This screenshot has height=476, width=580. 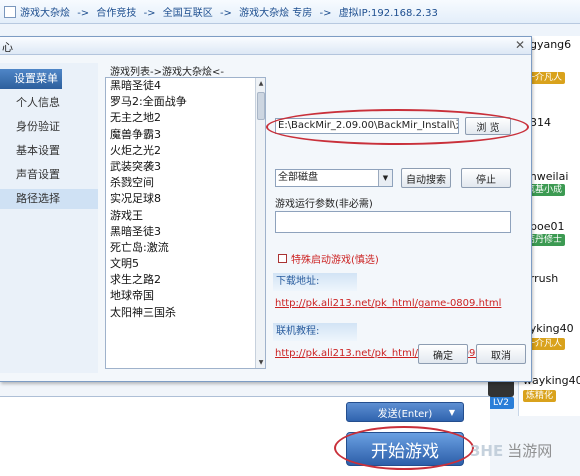 What do you see at coordinates (49, 175) in the screenshot?
I see `menu-item-sound-settings: 声音设置` at bounding box center [49, 175].